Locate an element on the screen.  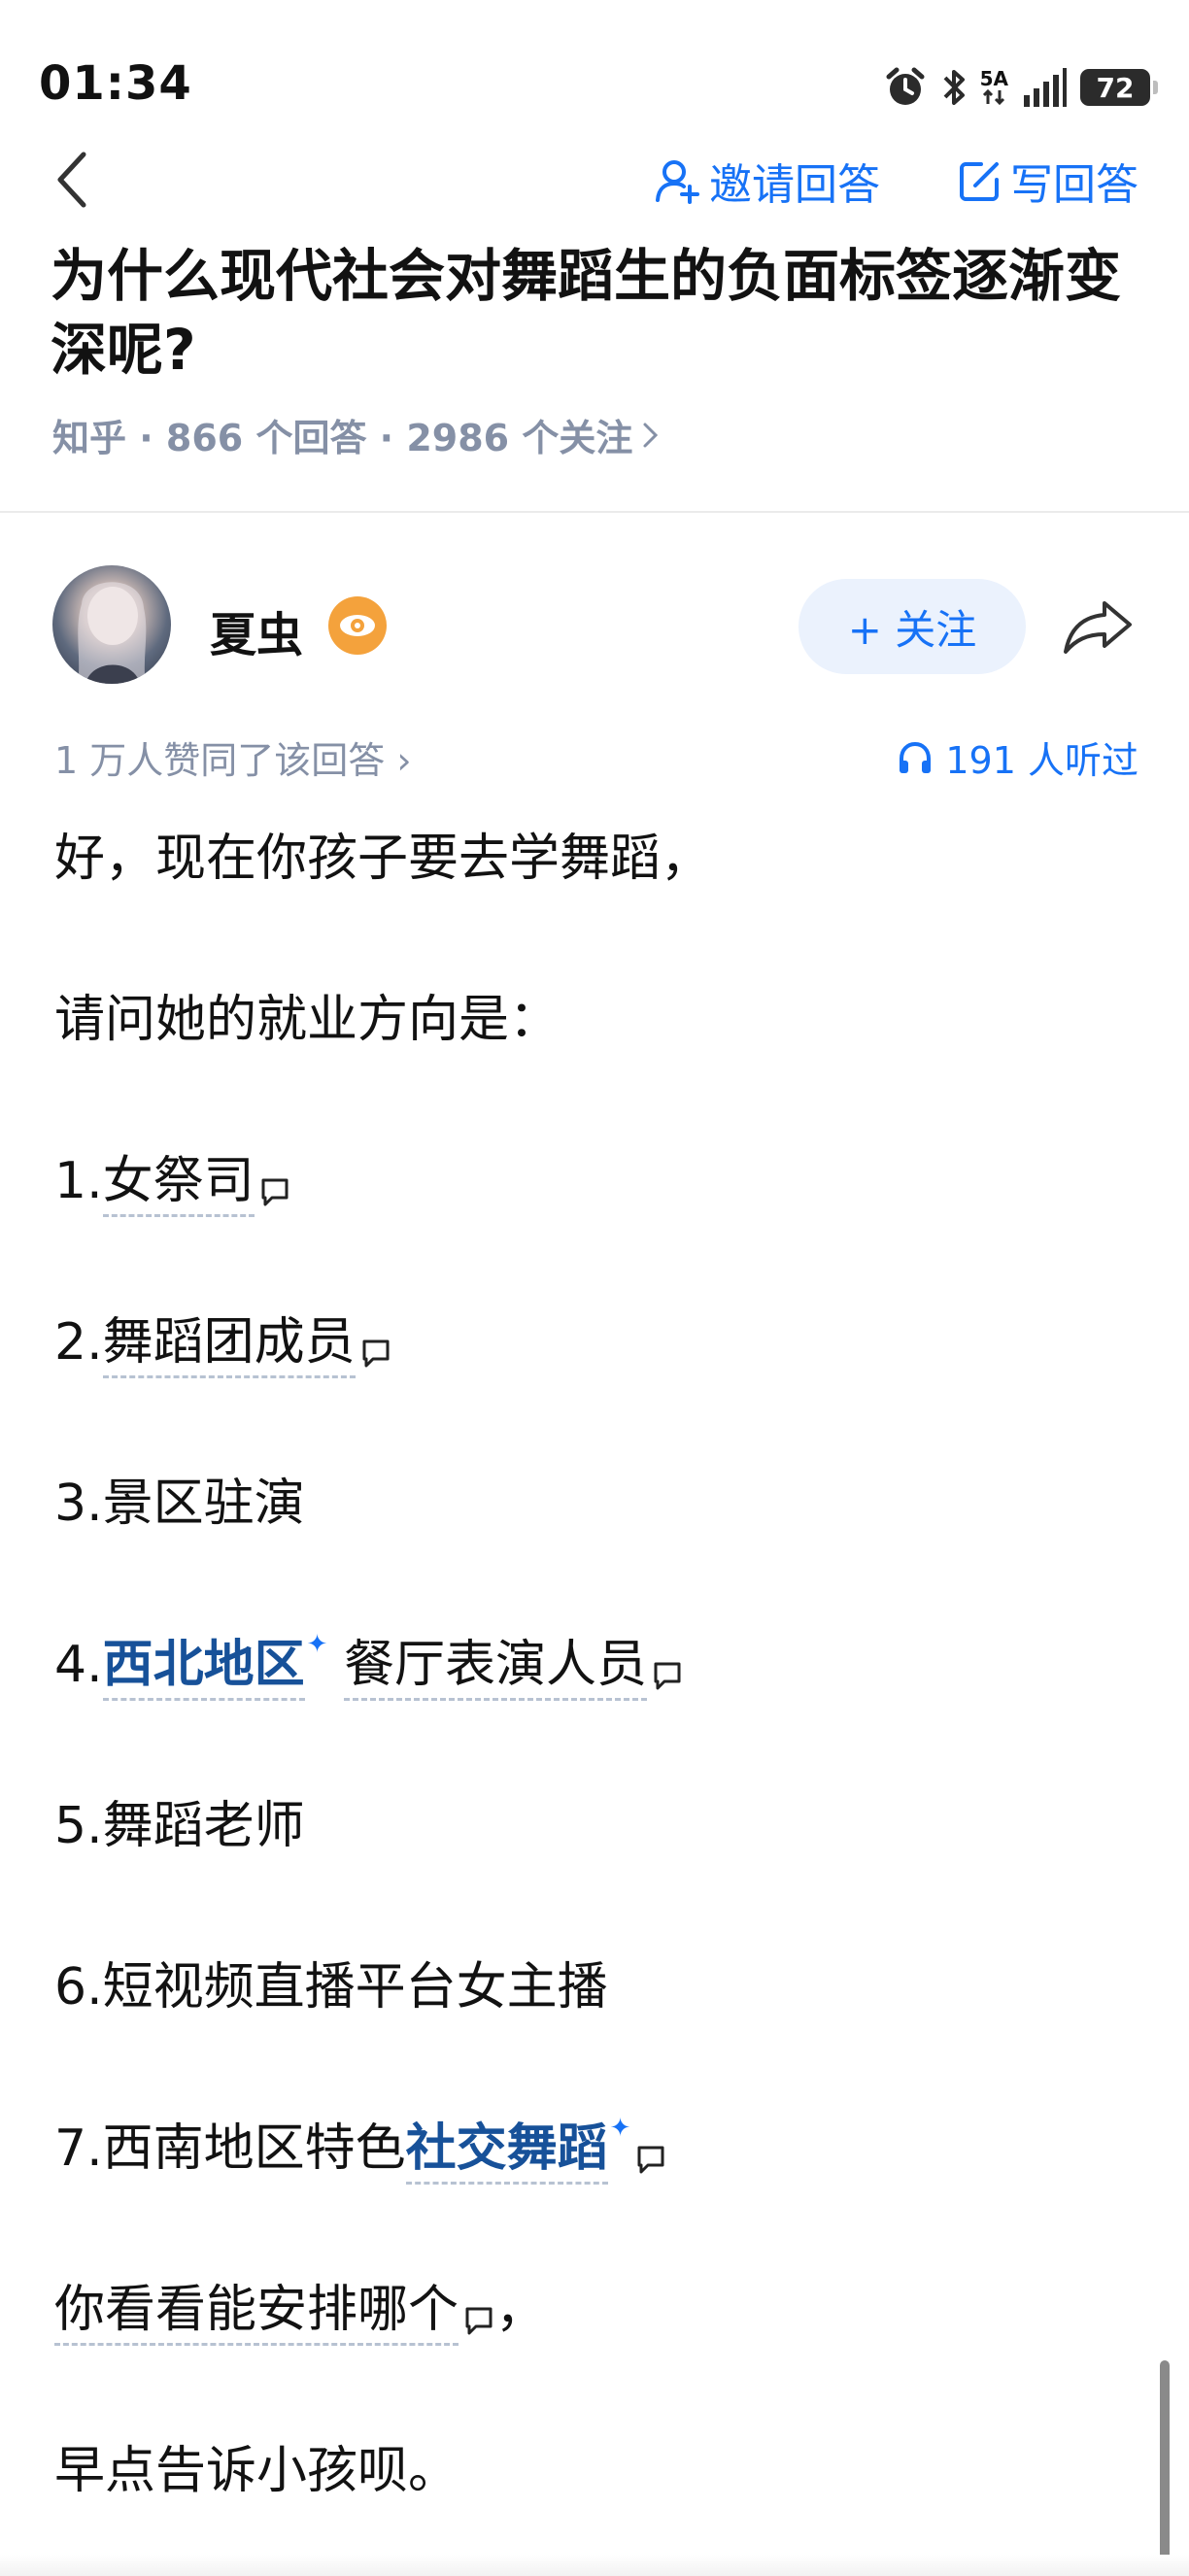
signal-icon is located at coordinates (1045, 87).